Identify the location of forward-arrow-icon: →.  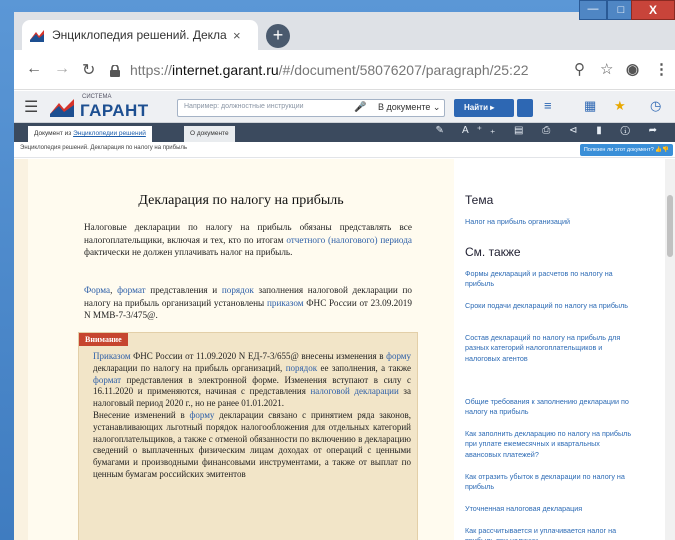
(62, 69).